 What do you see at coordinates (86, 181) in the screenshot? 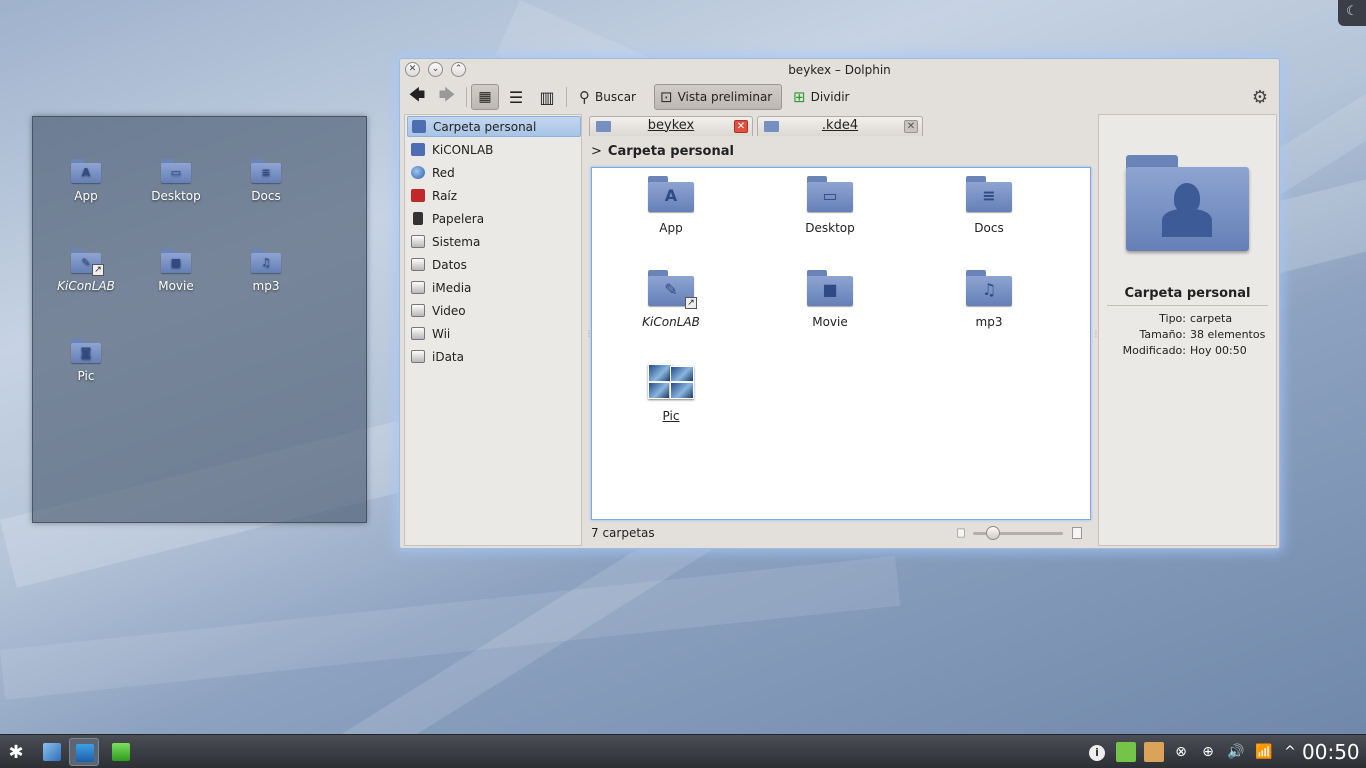
I see `desktop-item-app: A App` at bounding box center [86, 181].